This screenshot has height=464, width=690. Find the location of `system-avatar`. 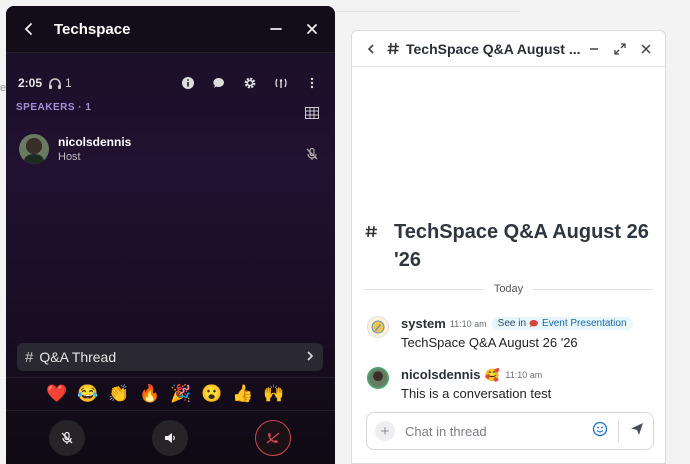

system-avatar is located at coordinates (378, 327).